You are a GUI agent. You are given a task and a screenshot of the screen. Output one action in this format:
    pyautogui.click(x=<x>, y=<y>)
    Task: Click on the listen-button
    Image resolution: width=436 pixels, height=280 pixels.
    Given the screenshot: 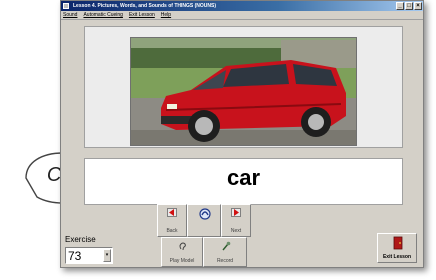 What is the action you would take?
    pyautogui.click(x=204, y=220)
    